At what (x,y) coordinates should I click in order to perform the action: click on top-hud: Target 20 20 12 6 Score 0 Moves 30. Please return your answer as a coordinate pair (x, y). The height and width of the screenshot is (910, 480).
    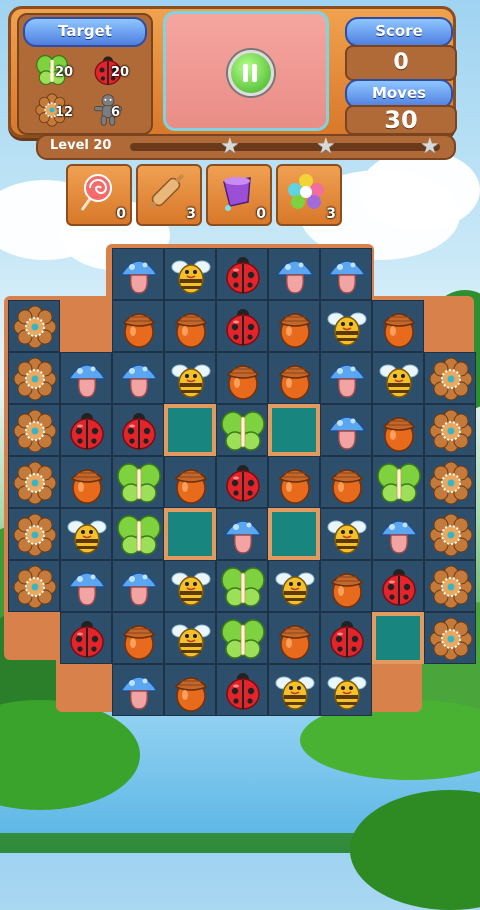
    Looking at the image, I should click on (232, 72).